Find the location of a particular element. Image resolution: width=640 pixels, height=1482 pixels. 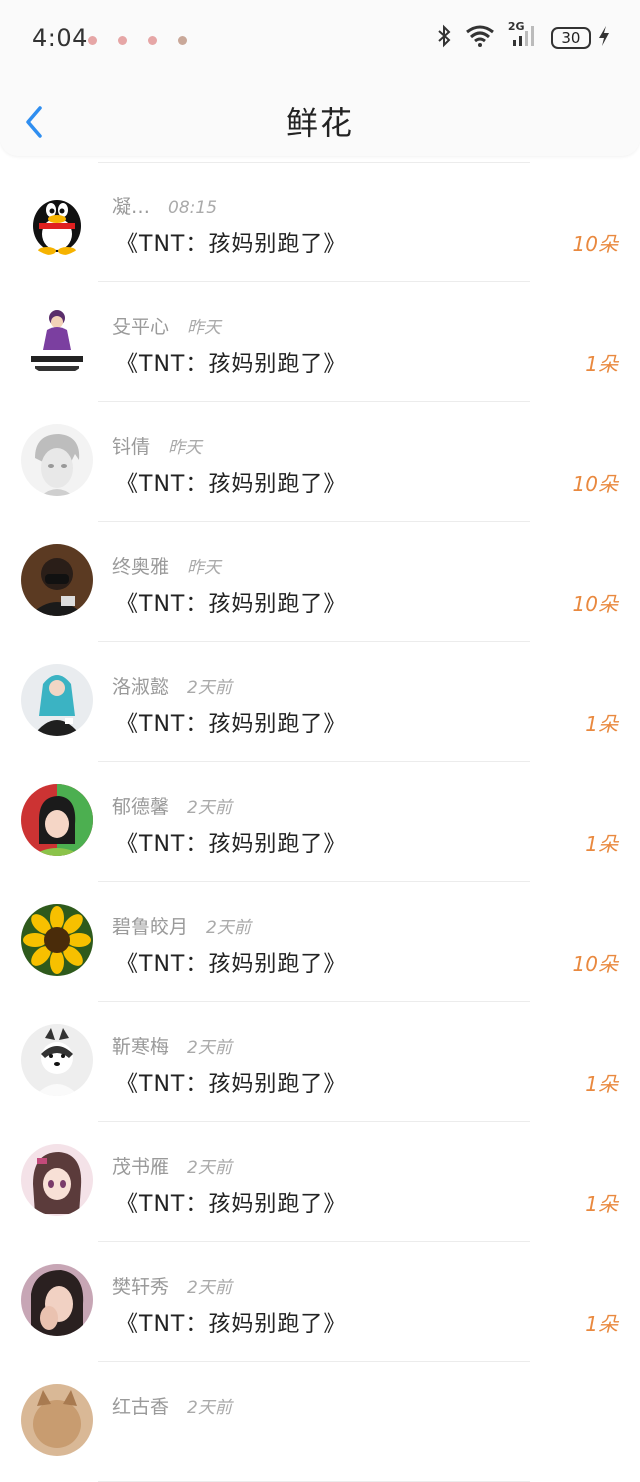

navigation-bar: 鲜花 is located at coordinates (320, 121).